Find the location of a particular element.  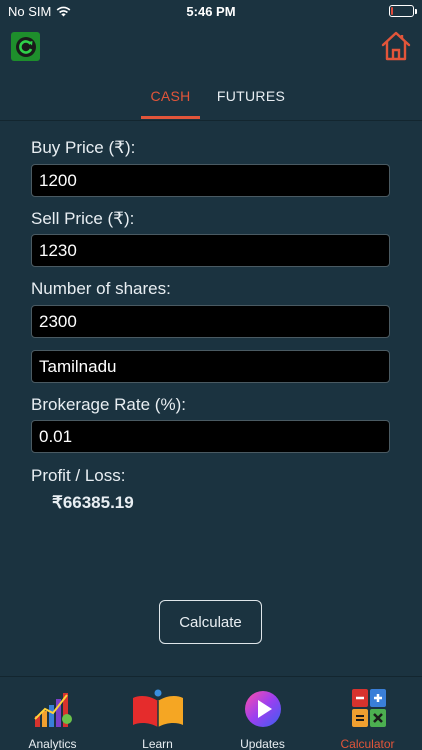

sell-price-label: Sell Price (₹): is located at coordinates (83, 218).